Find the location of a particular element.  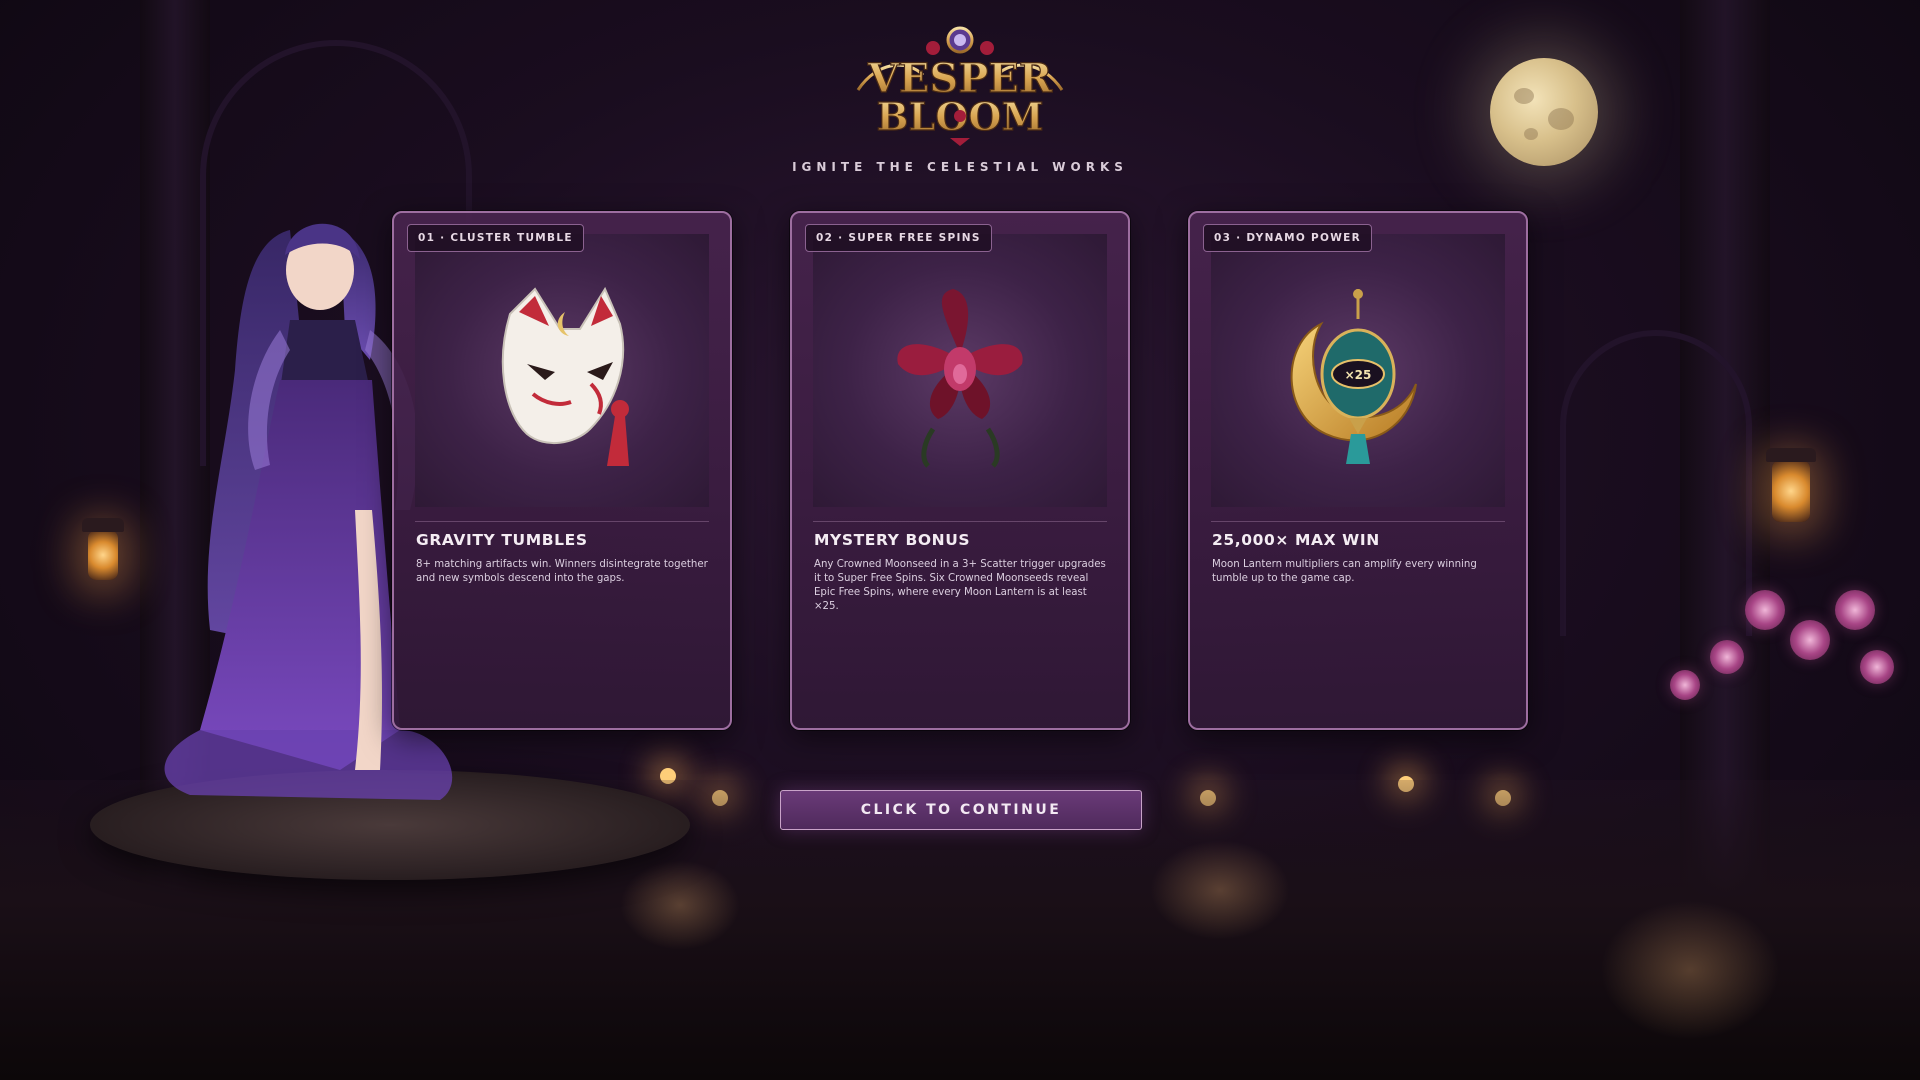

game-tagline: IGNITE THE CELESTIAL WORKS is located at coordinates (960, 167).